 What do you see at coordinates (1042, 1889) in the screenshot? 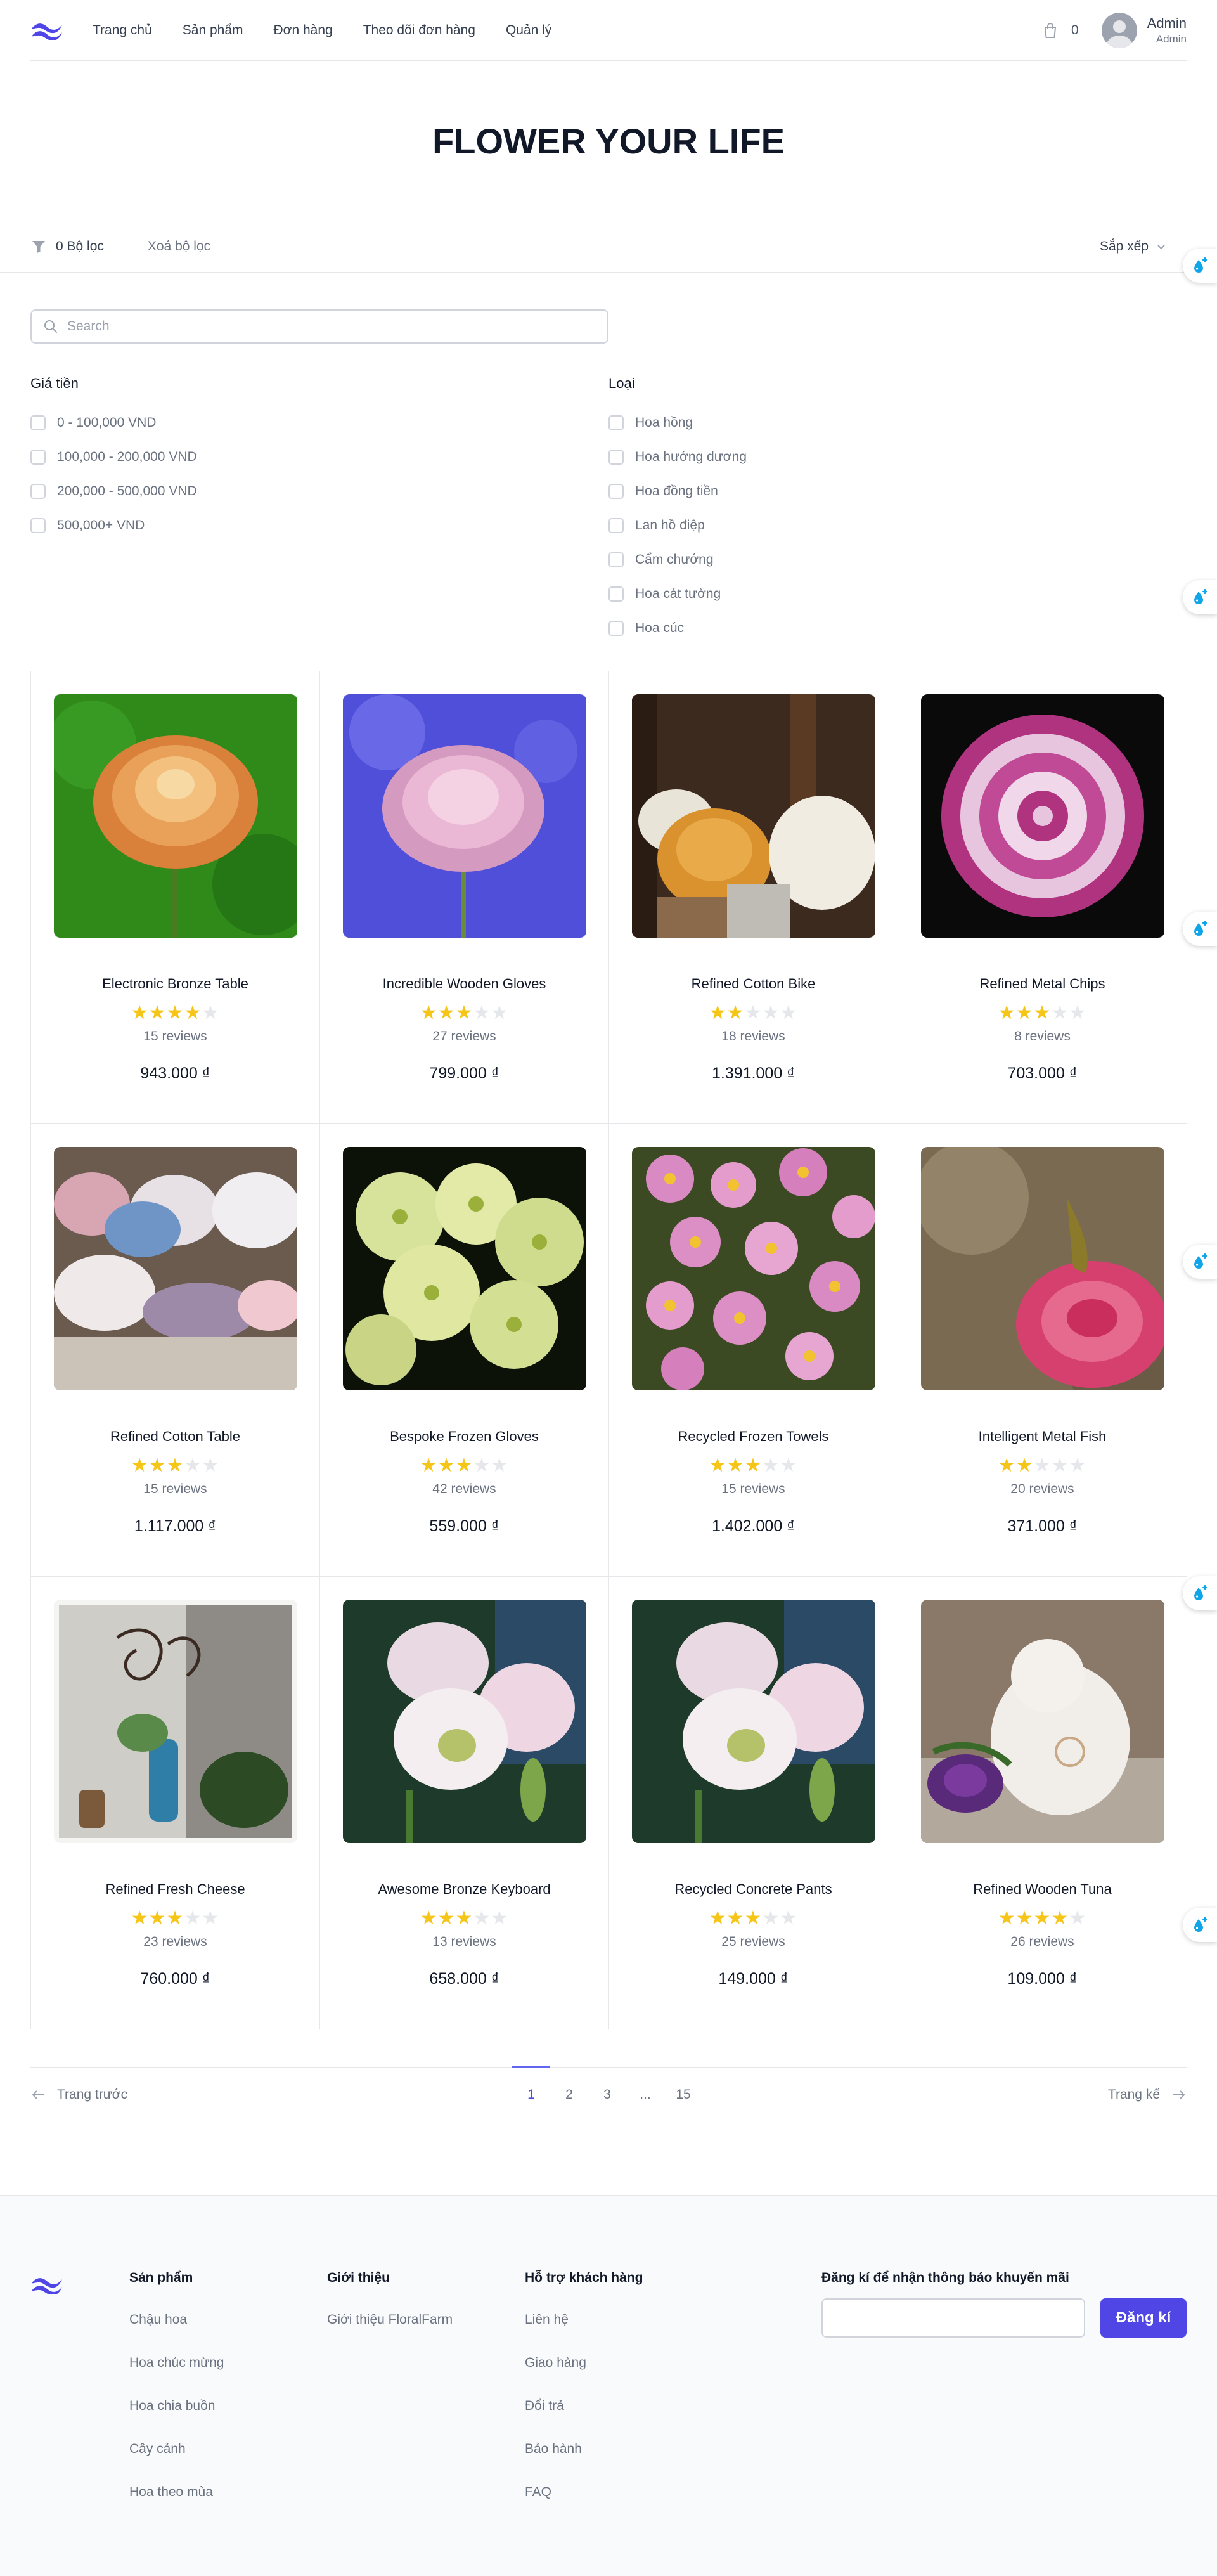
I see `product-name: Refined Wooden Tuna` at bounding box center [1042, 1889].